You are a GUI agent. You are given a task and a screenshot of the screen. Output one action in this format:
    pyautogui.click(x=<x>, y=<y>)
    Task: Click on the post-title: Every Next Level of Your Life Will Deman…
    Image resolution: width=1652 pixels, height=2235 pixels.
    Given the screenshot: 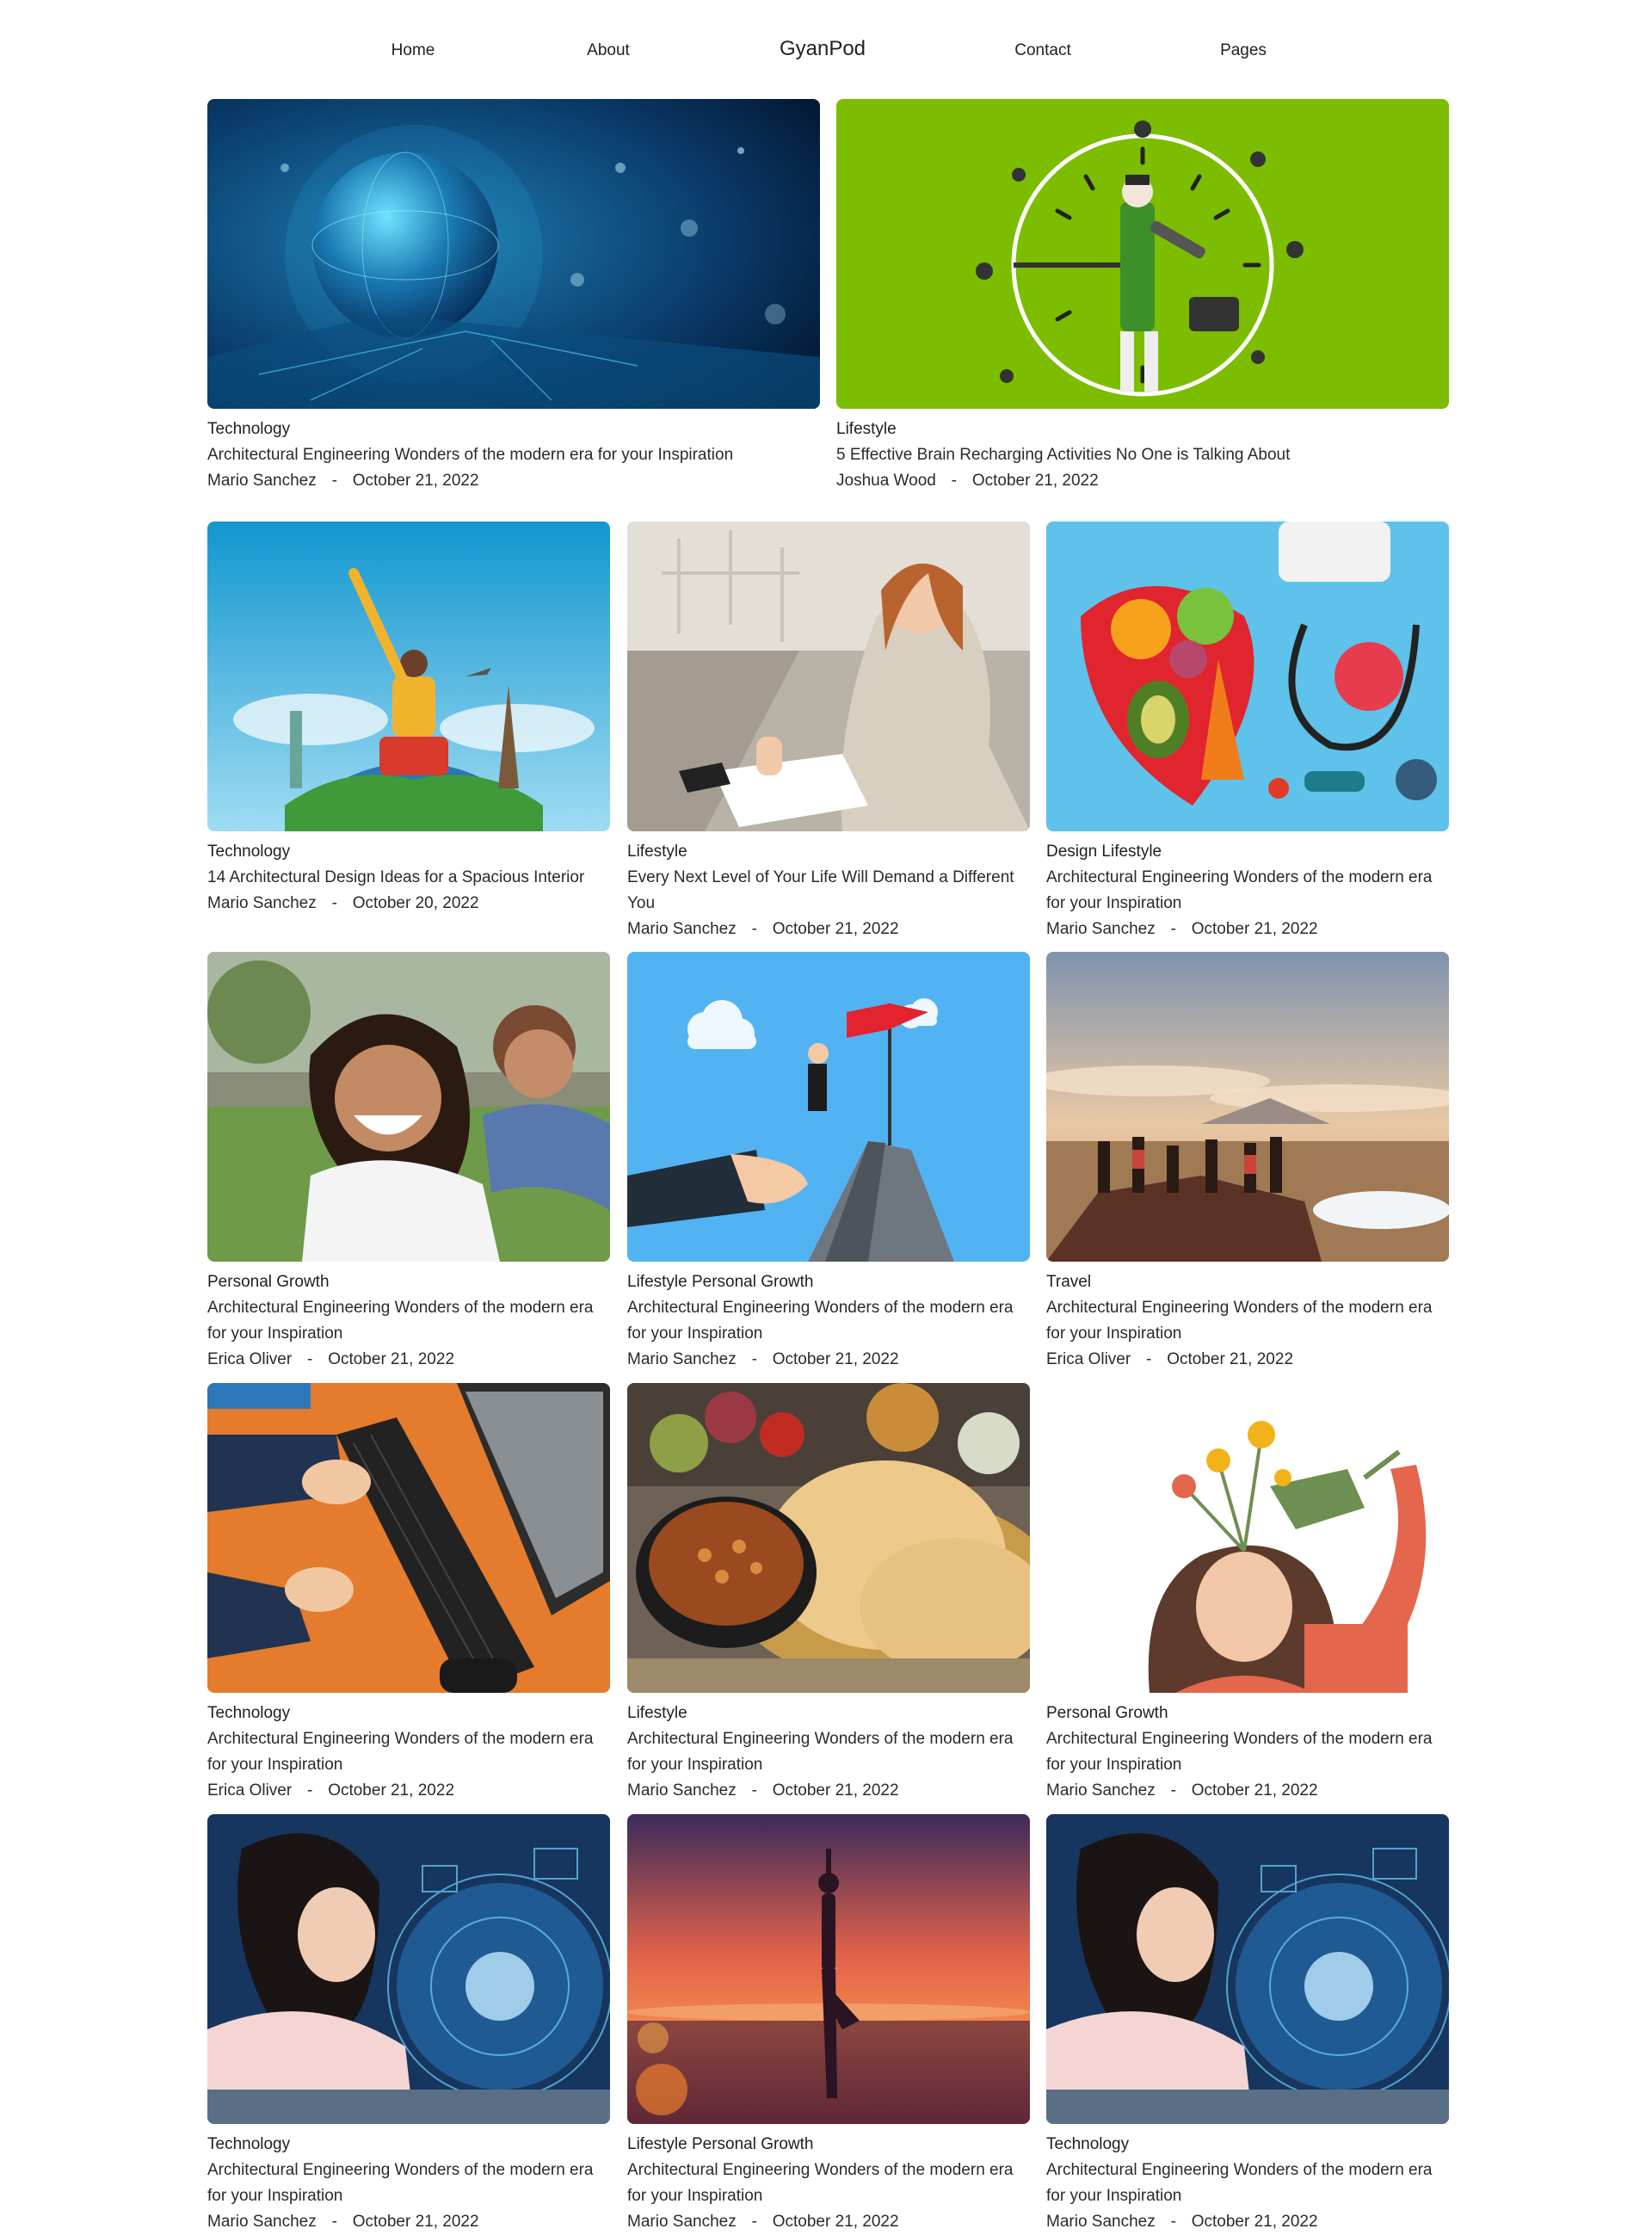 What is the action you would take?
    pyautogui.click(x=828, y=891)
    